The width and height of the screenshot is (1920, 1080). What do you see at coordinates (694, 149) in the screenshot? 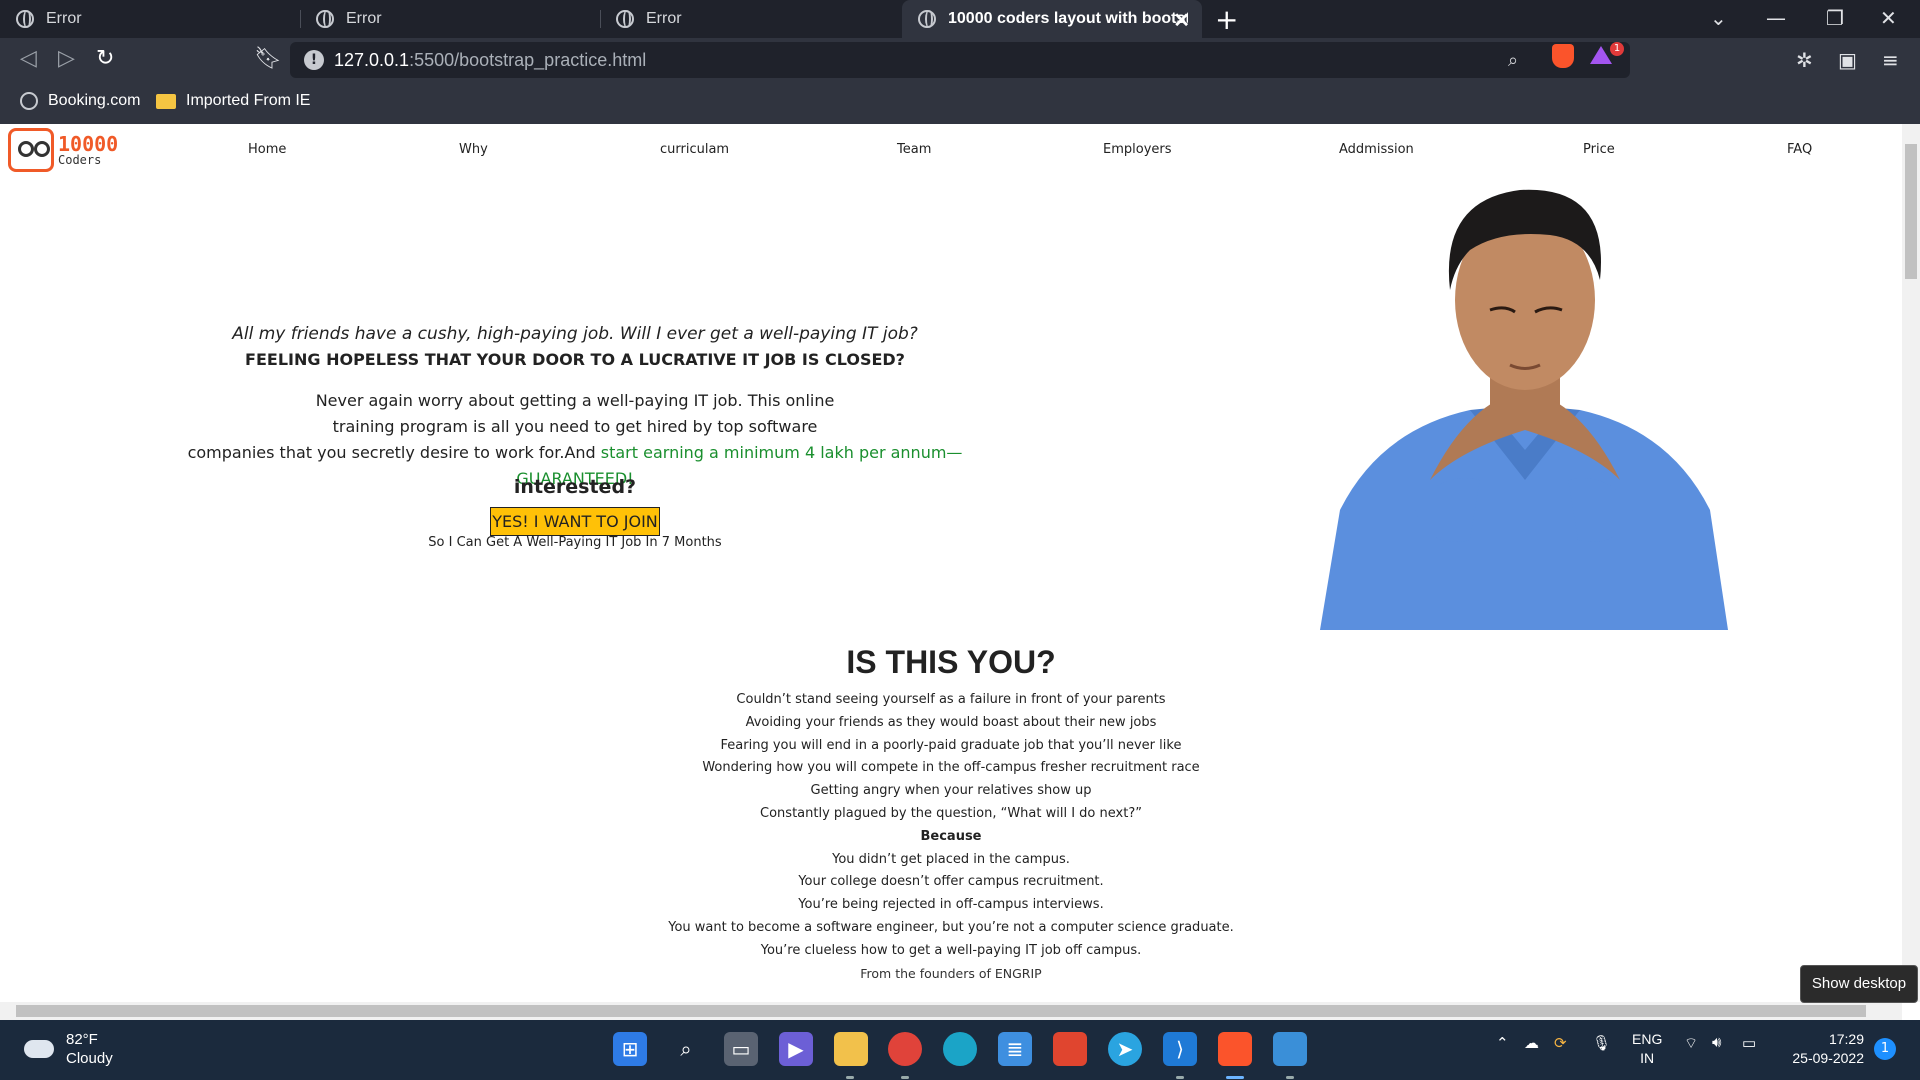
I see `nav-curriculam: curriculam` at bounding box center [694, 149].